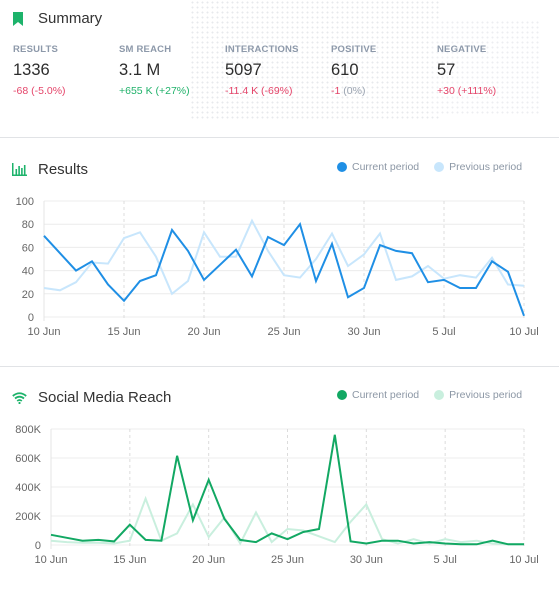  What do you see at coordinates (446, 91) in the screenshot?
I see `metric-change: +30` at bounding box center [446, 91].